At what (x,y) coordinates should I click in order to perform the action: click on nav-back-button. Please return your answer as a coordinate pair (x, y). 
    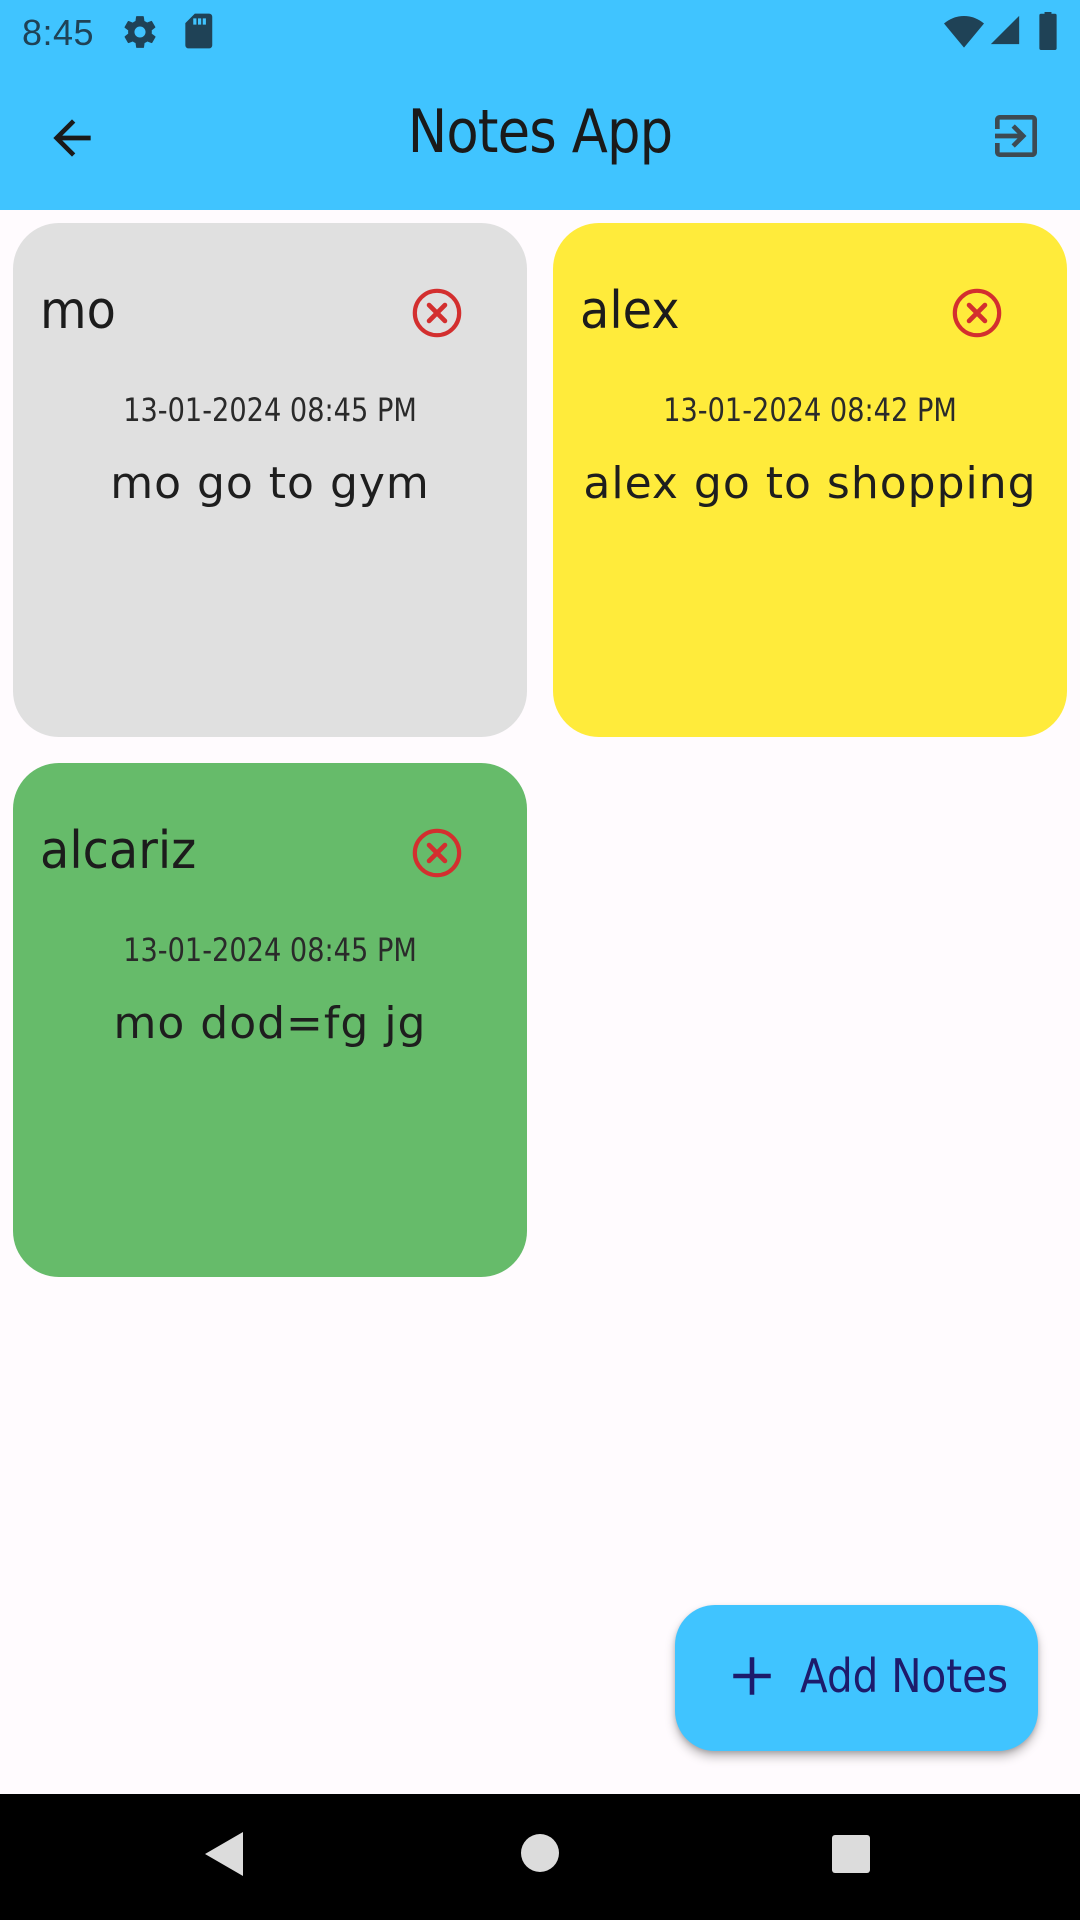
    Looking at the image, I should click on (224, 1856).